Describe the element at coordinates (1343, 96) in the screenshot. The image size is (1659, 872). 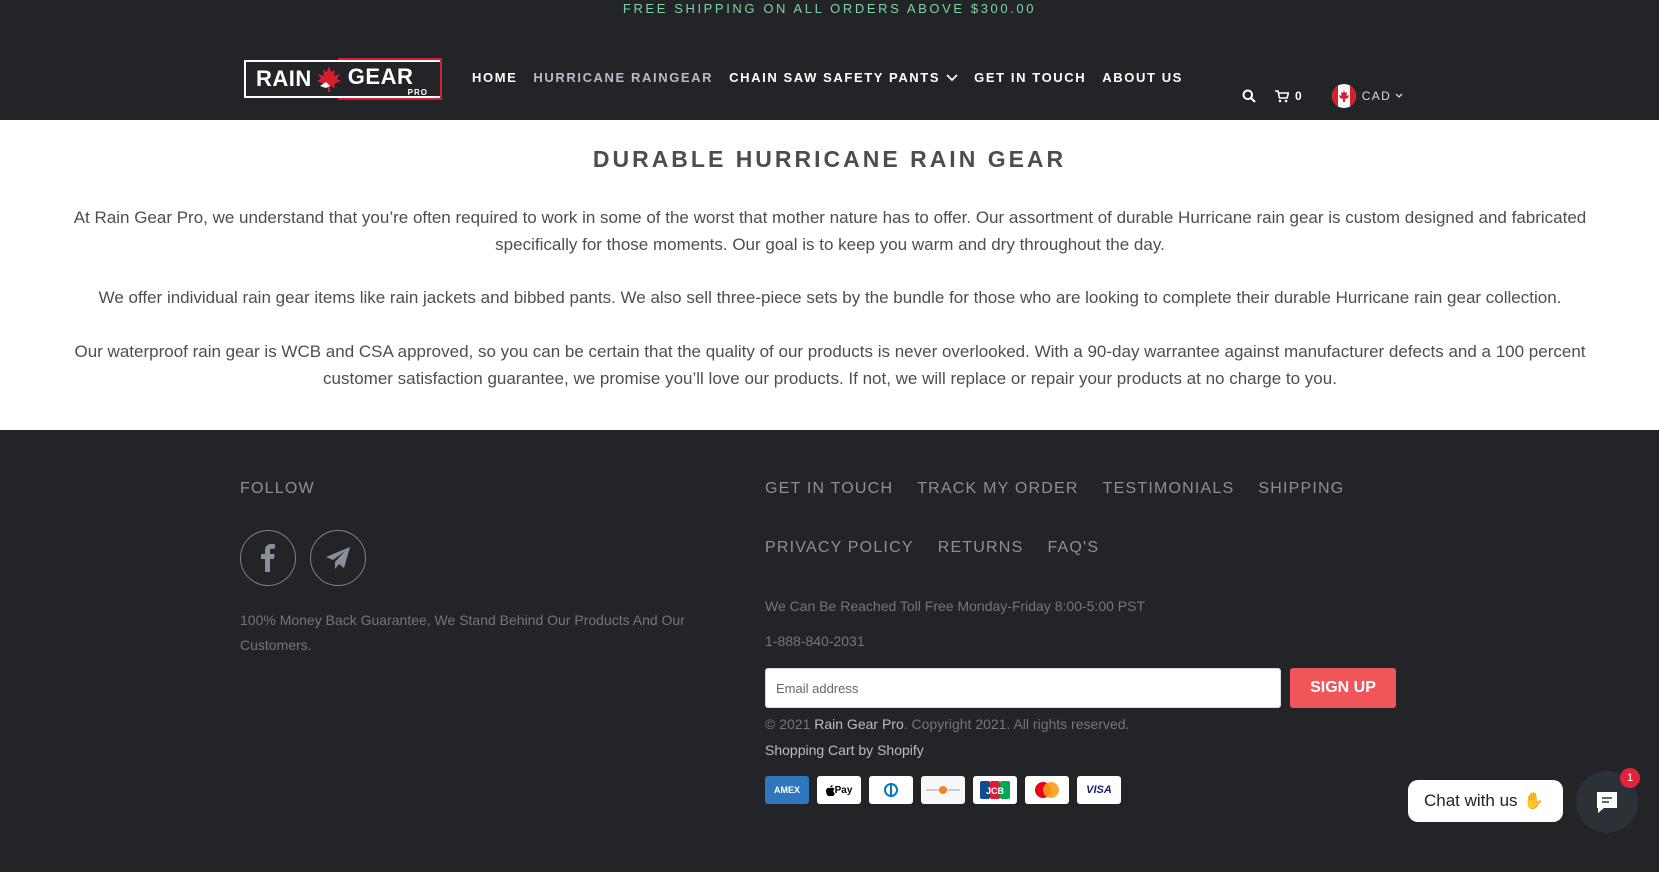
I see `canada-flag-icon` at that location.